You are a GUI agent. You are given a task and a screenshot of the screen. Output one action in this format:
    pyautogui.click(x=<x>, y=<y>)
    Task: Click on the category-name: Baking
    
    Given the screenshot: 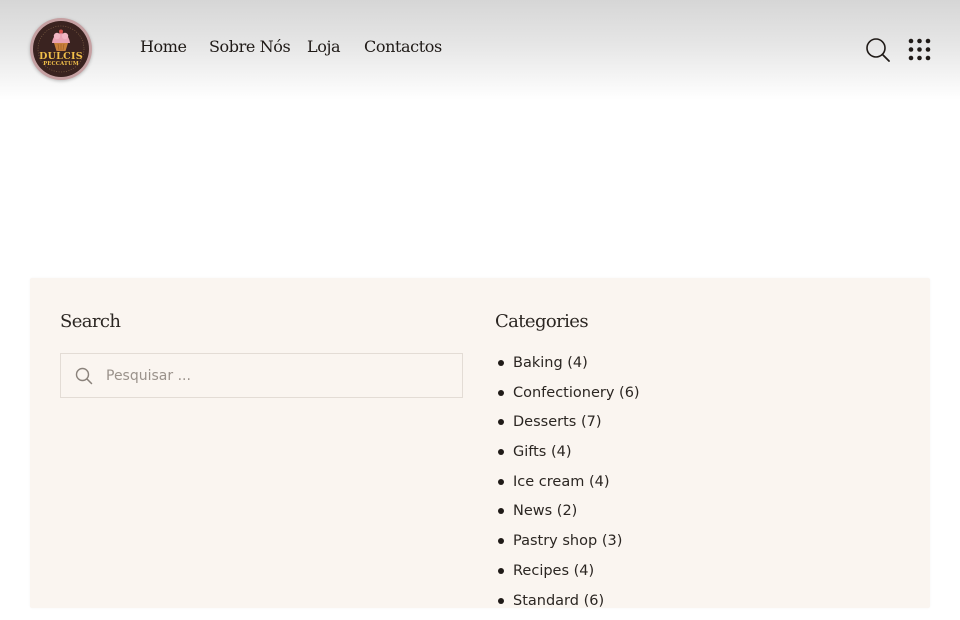 What is the action you would take?
    pyautogui.click(x=538, y=363)
    